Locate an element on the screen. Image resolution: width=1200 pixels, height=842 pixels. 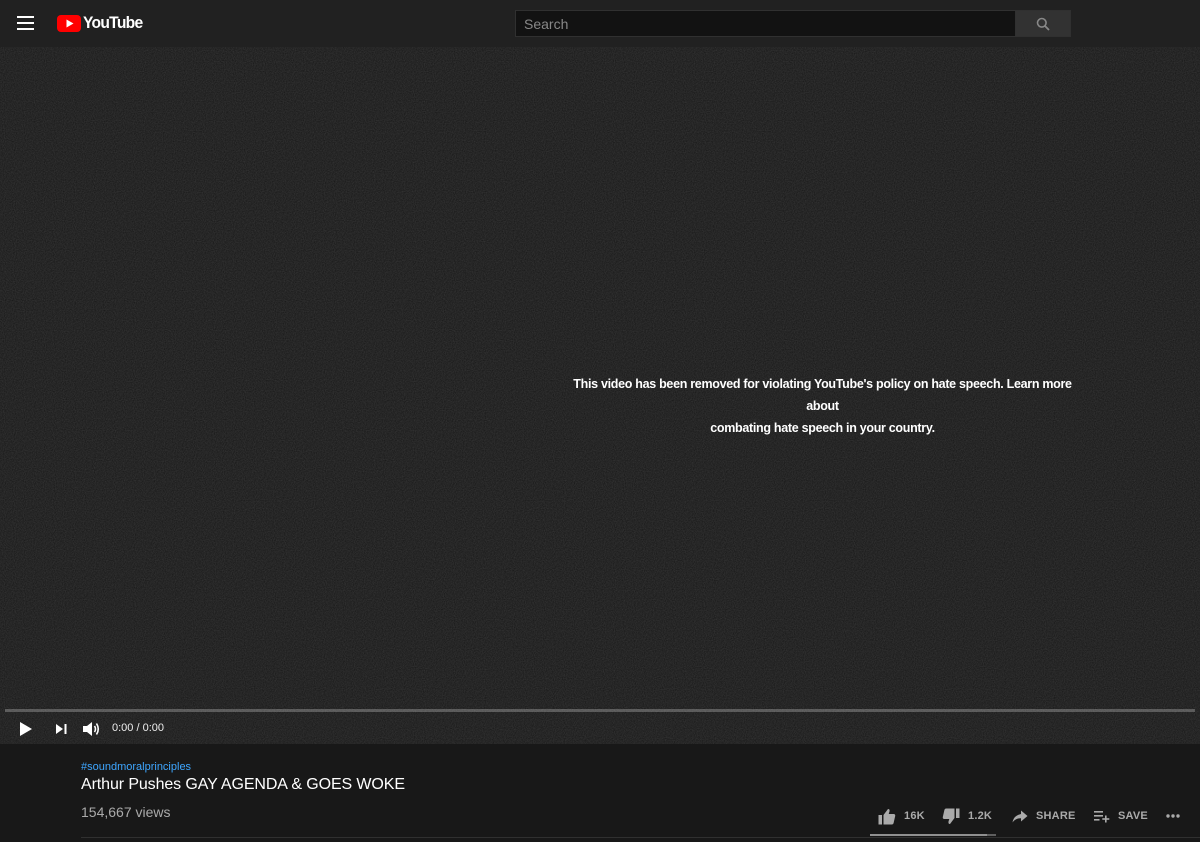
play-icon is located at coordinates (26, 729).